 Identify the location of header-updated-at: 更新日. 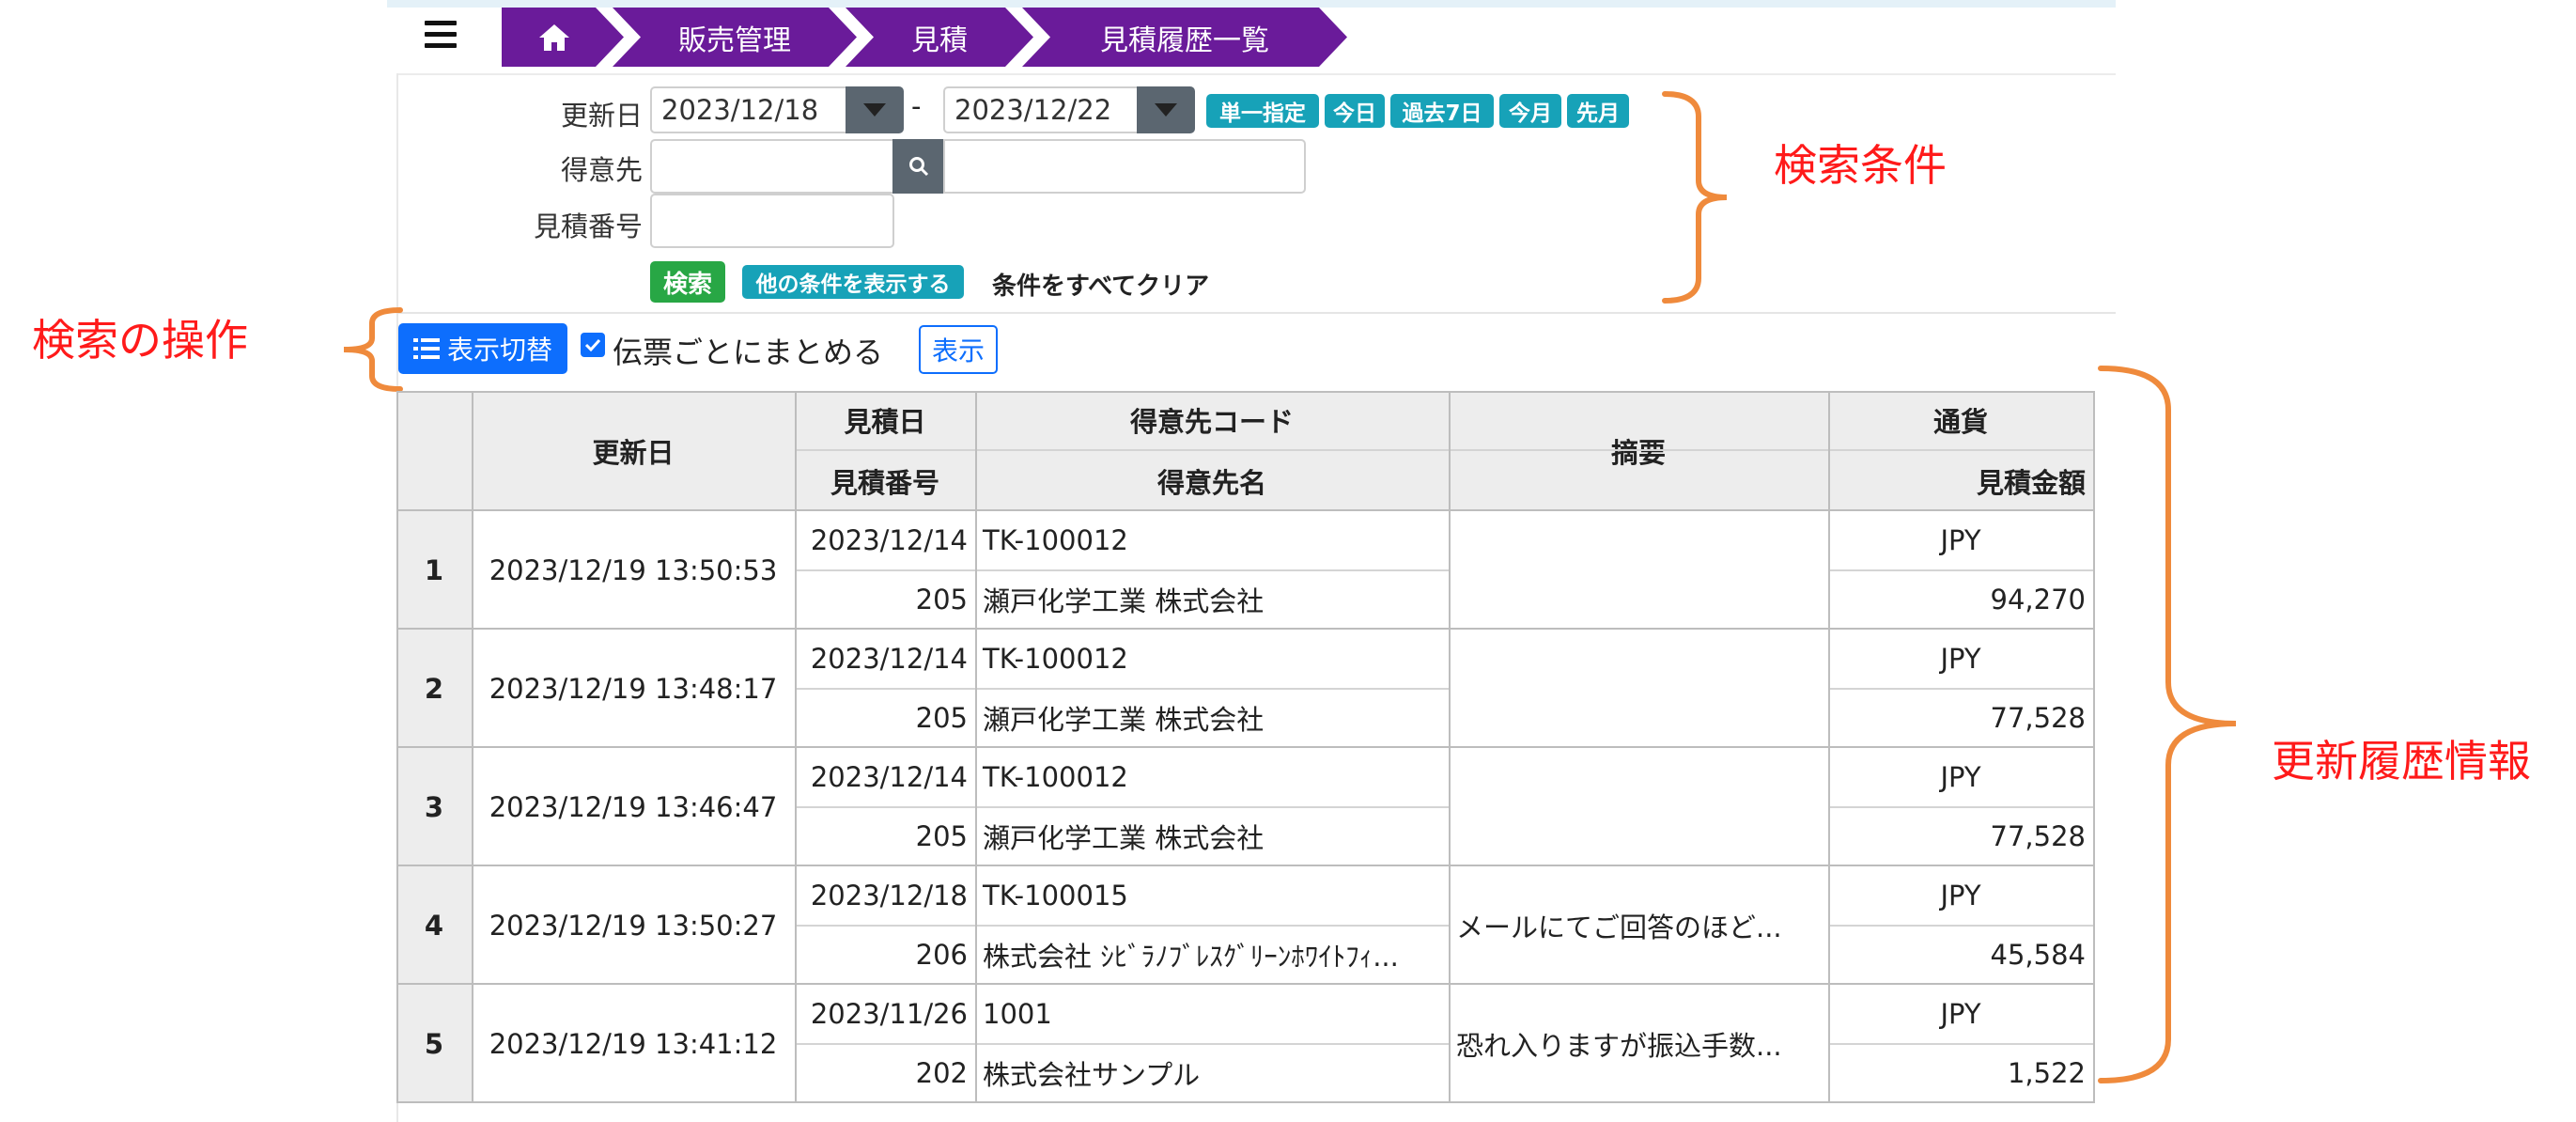
(634, 451).